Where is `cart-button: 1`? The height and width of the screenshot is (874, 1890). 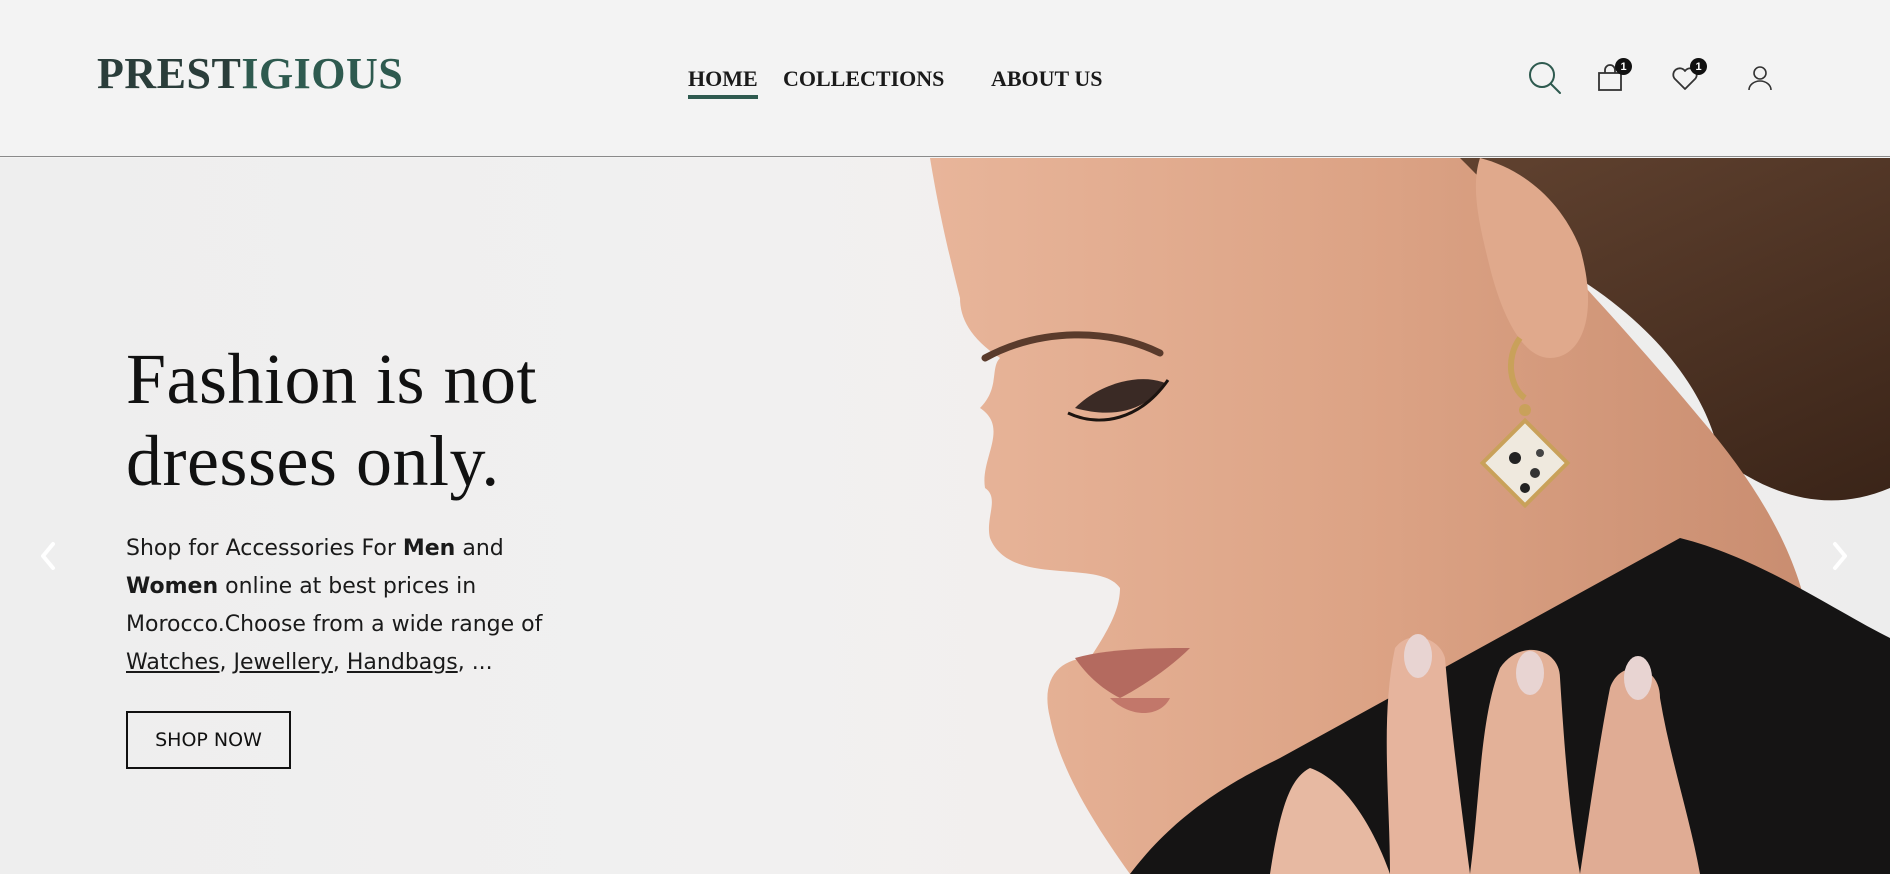 cart-button: 1 is located at coordinates (1611, 78).